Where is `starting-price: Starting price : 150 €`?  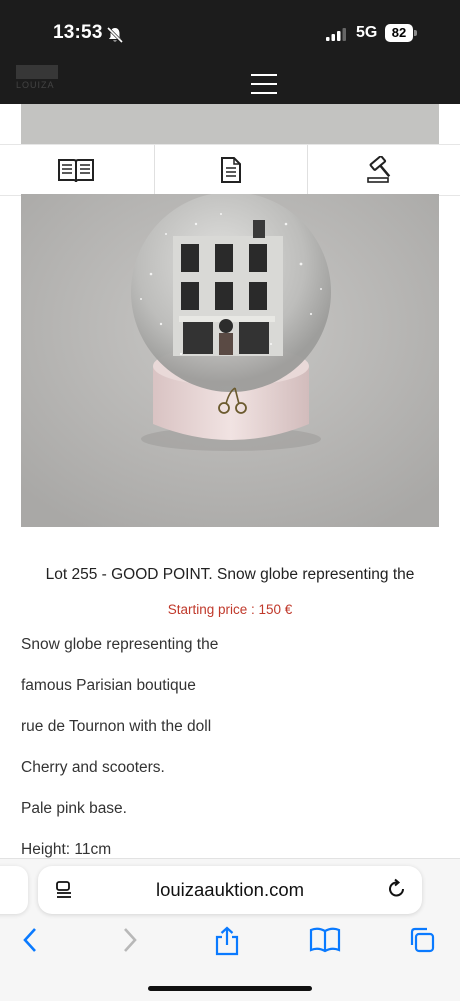 starting-price: Starting price : 150 € is located at coordinates (230, 609).